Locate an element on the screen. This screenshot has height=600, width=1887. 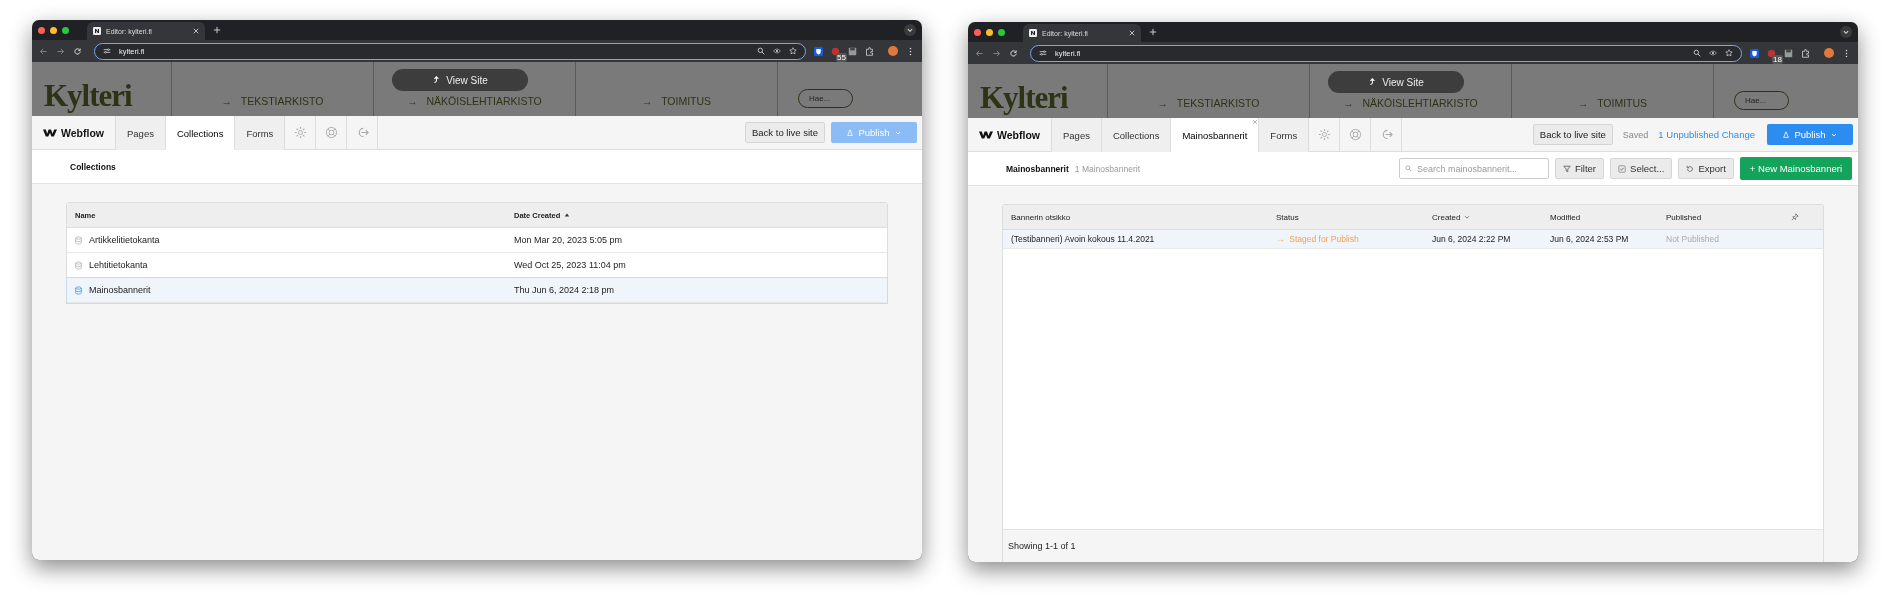
page-title: Collections is located at coordinates (93, 166).